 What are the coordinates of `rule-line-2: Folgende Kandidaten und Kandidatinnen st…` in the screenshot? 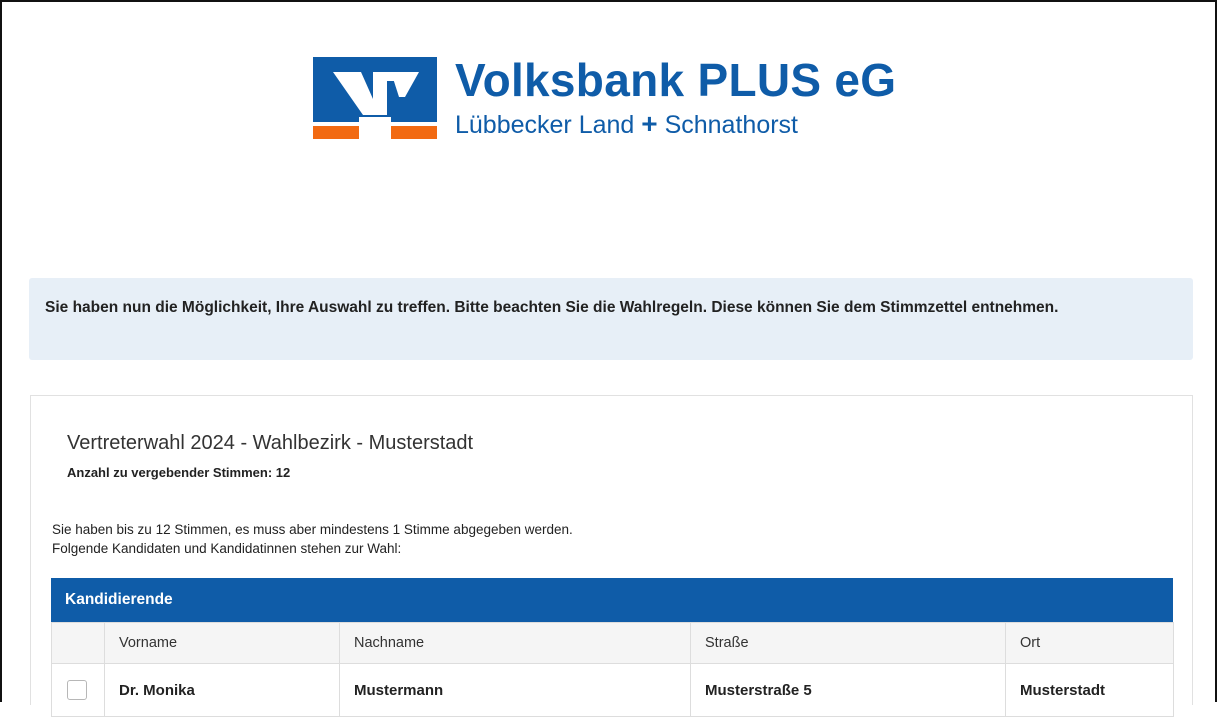 It's located at (227, 548).